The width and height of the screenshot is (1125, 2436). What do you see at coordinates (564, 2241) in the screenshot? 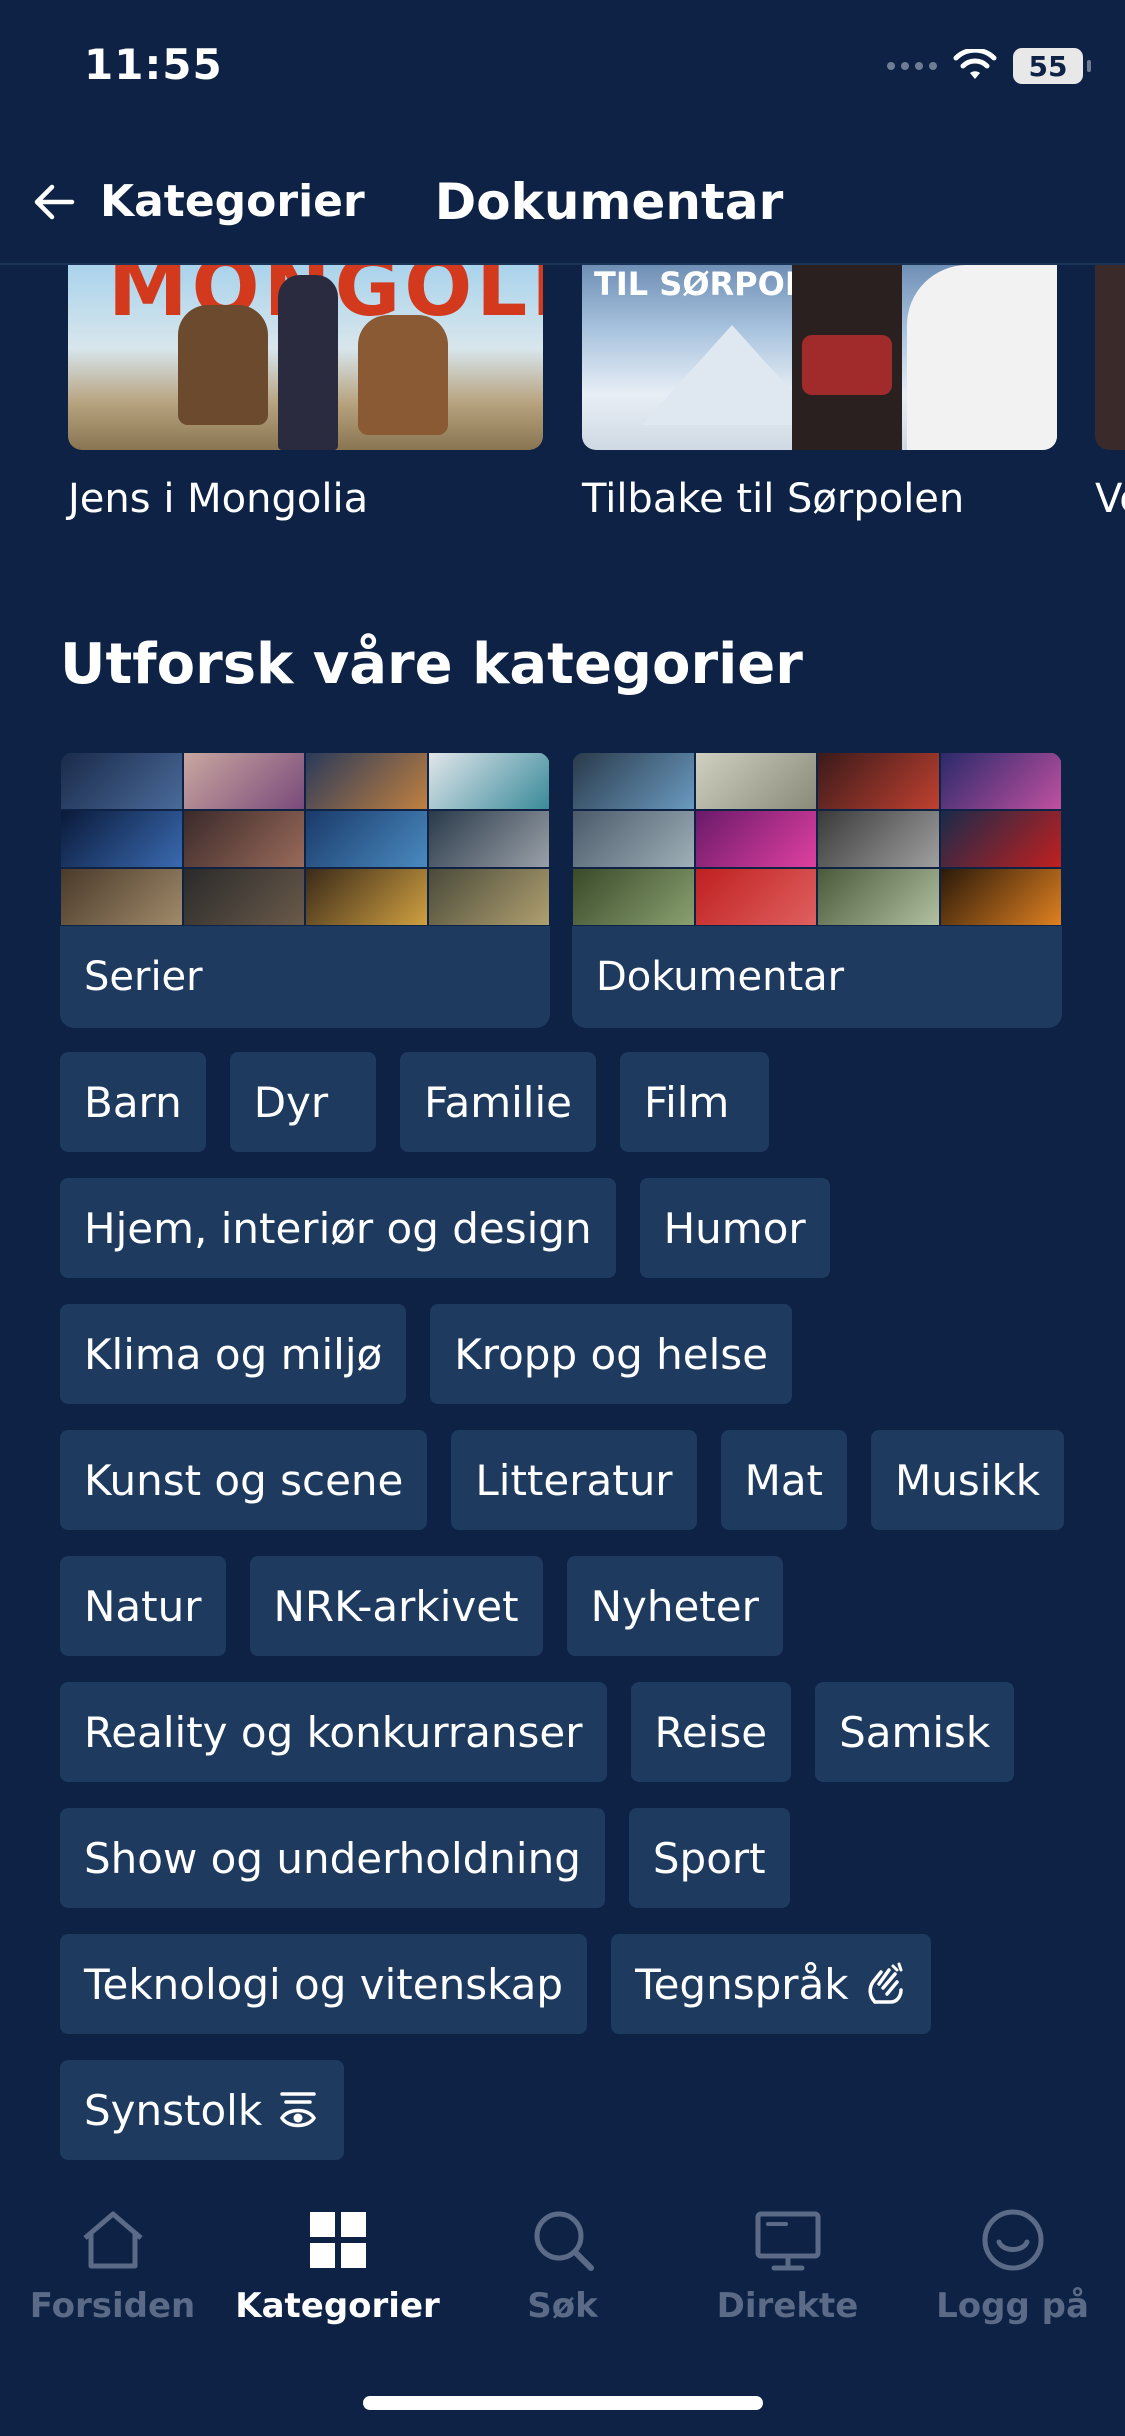
I see `search-icon` at bounding box center [564, 2241].